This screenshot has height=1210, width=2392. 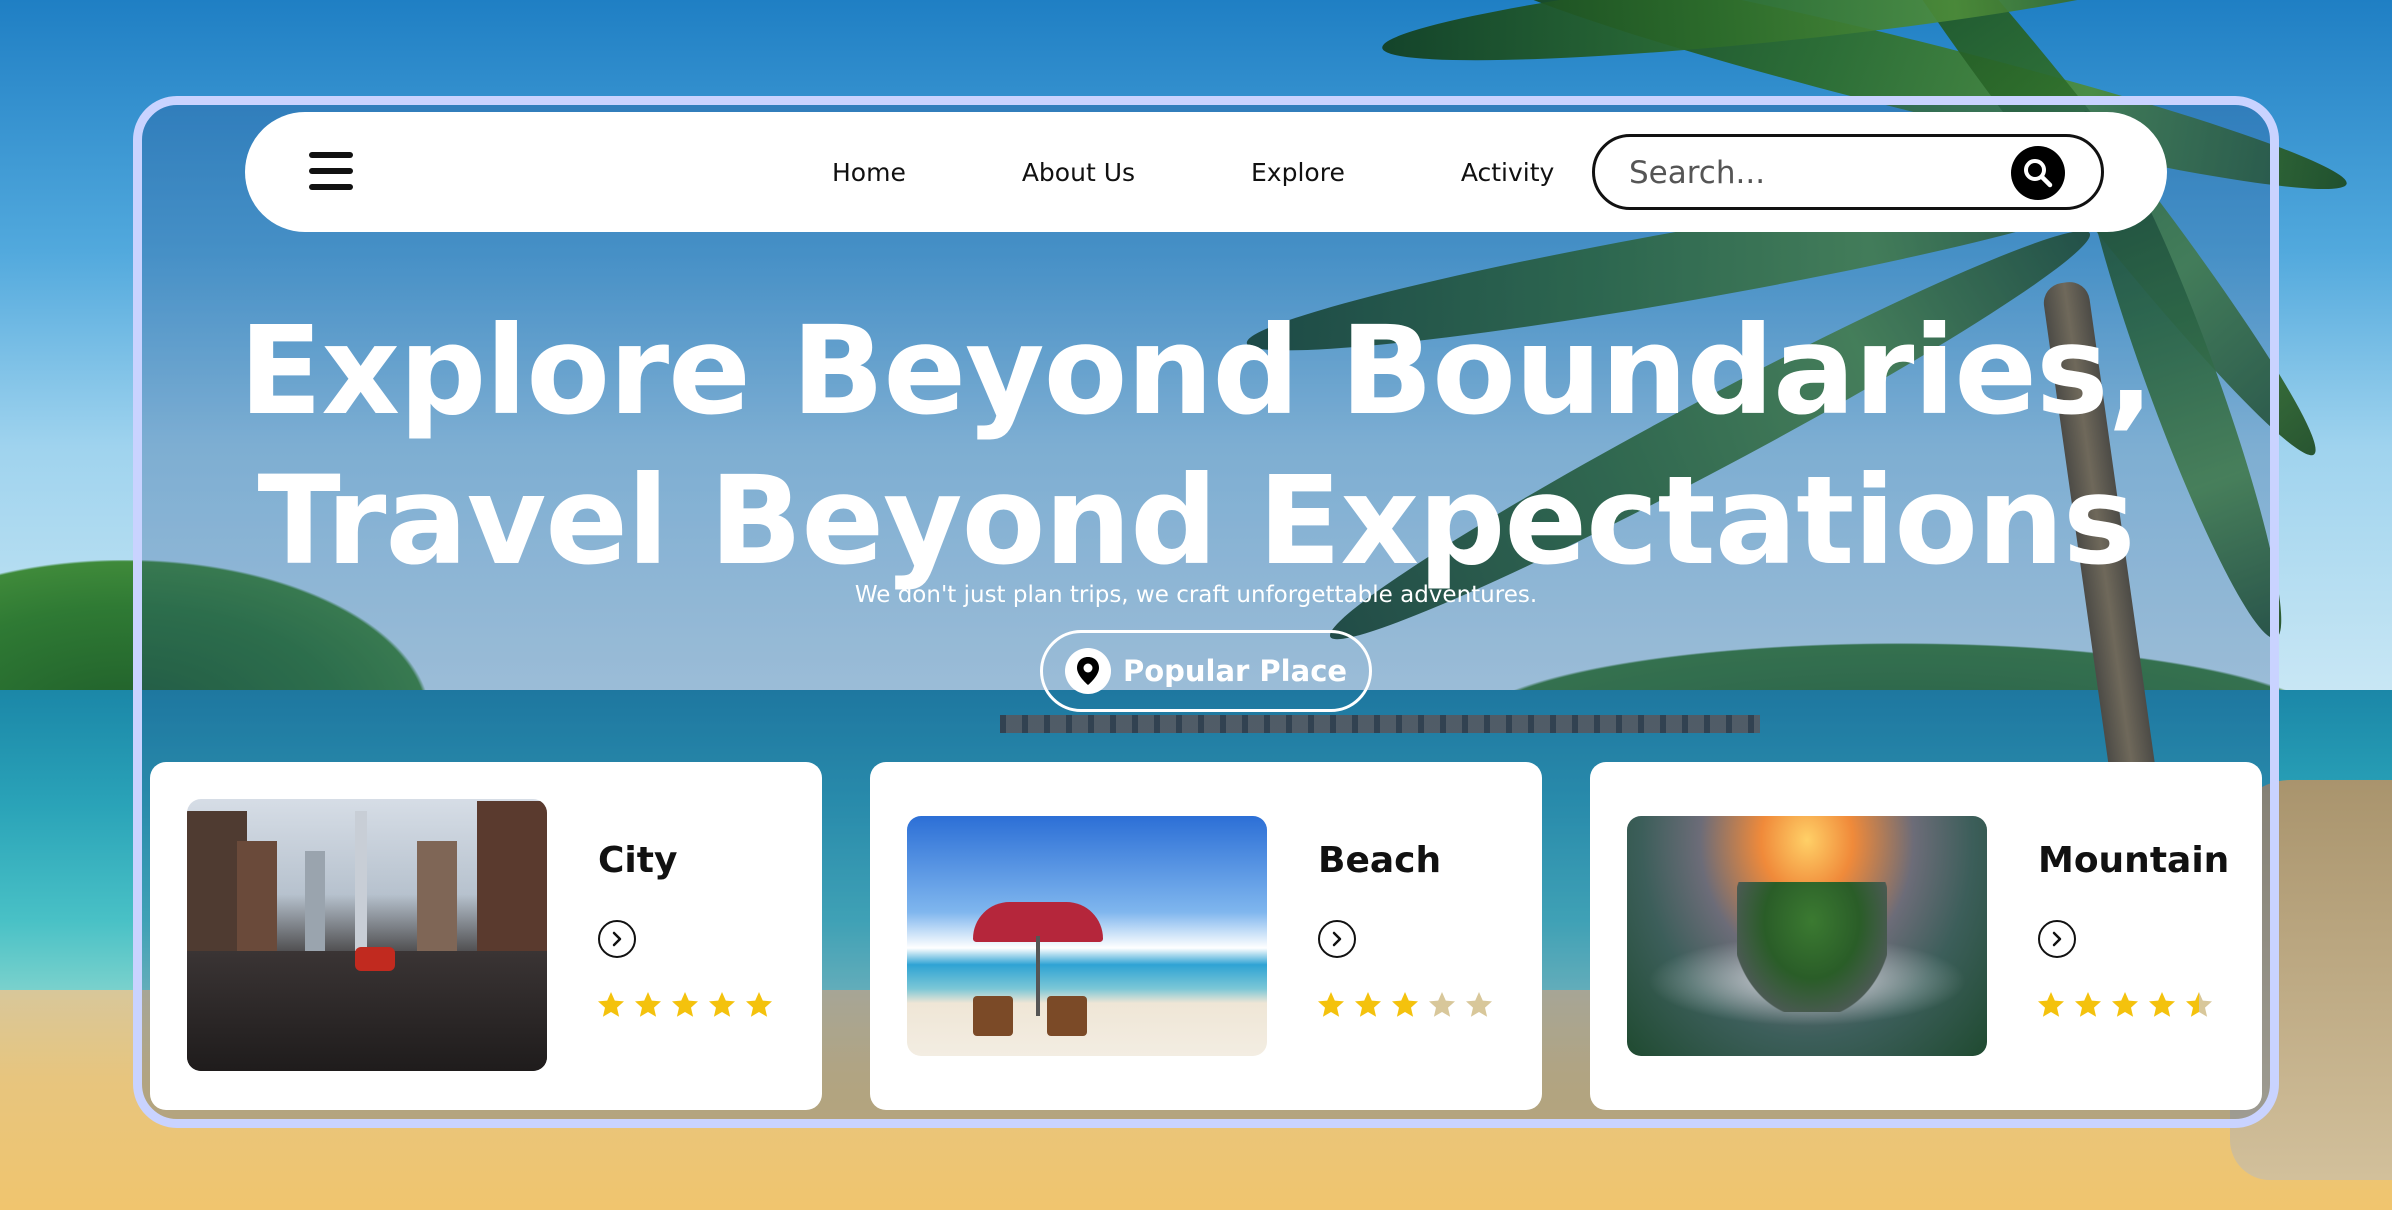 I want to click on card-title: Mountain, so click(x=2134, y=860).